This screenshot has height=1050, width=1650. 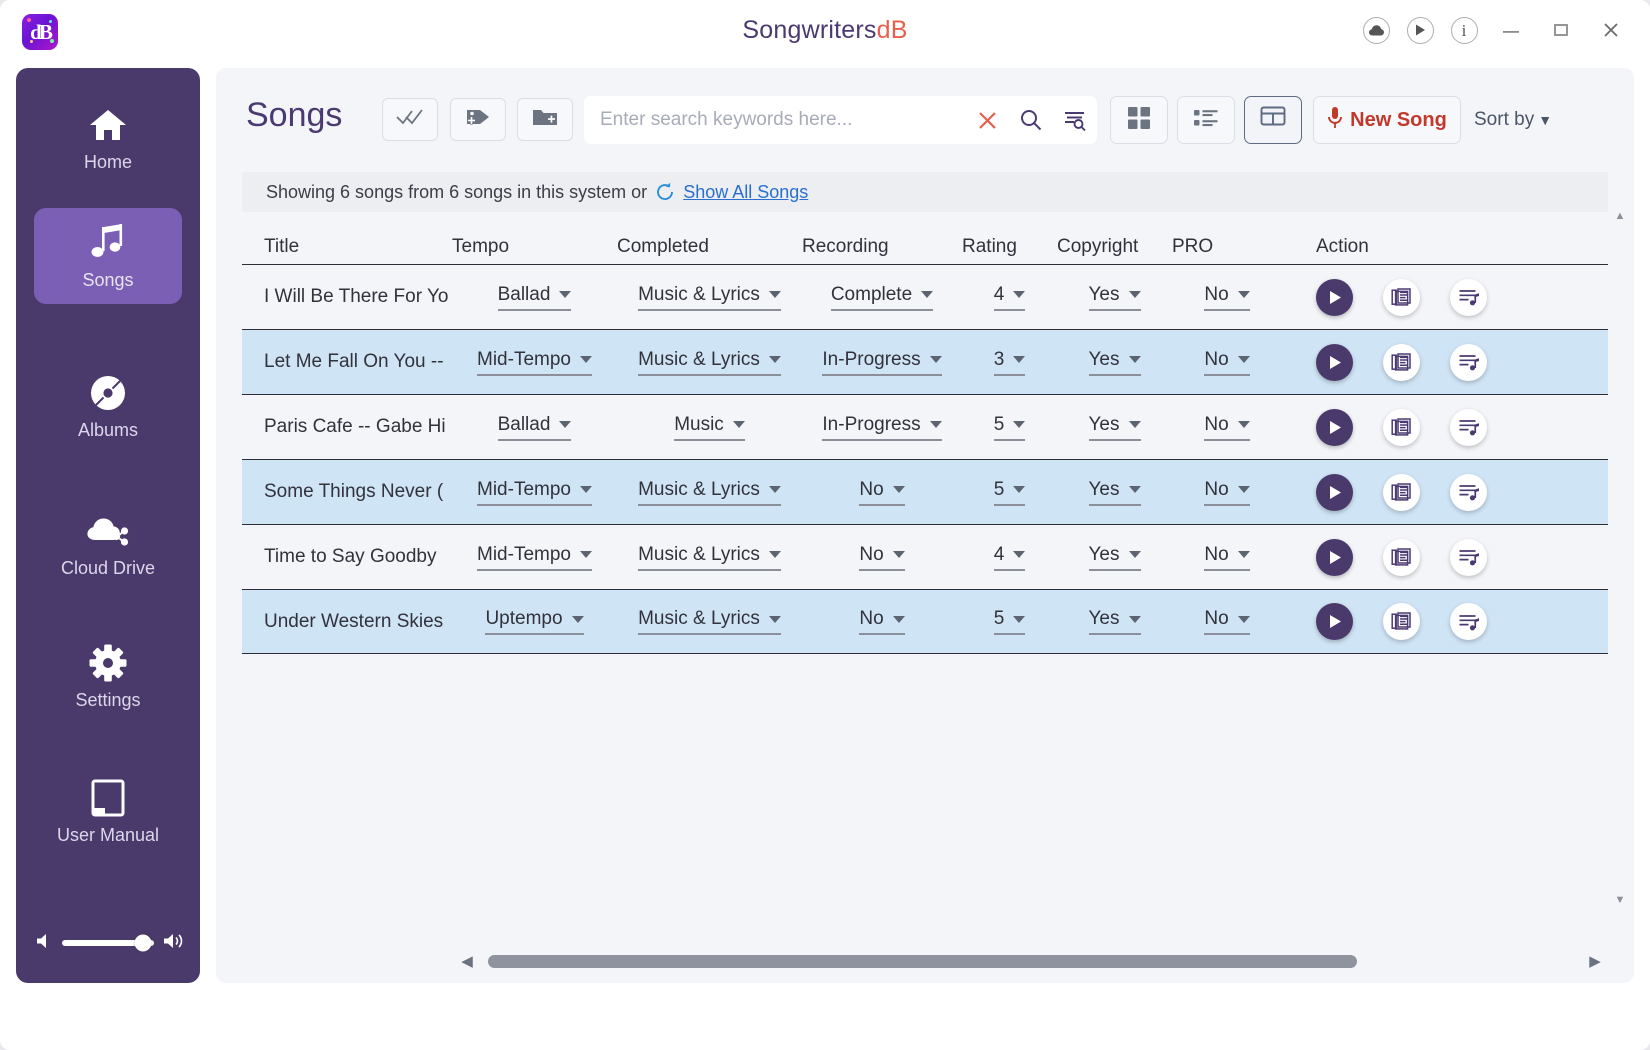 What do you see at coordinates (347, 427) in the screenshot?
I see `song-title: Paris Cafe -- Gabe Hi` at bounding box center [347, 427].